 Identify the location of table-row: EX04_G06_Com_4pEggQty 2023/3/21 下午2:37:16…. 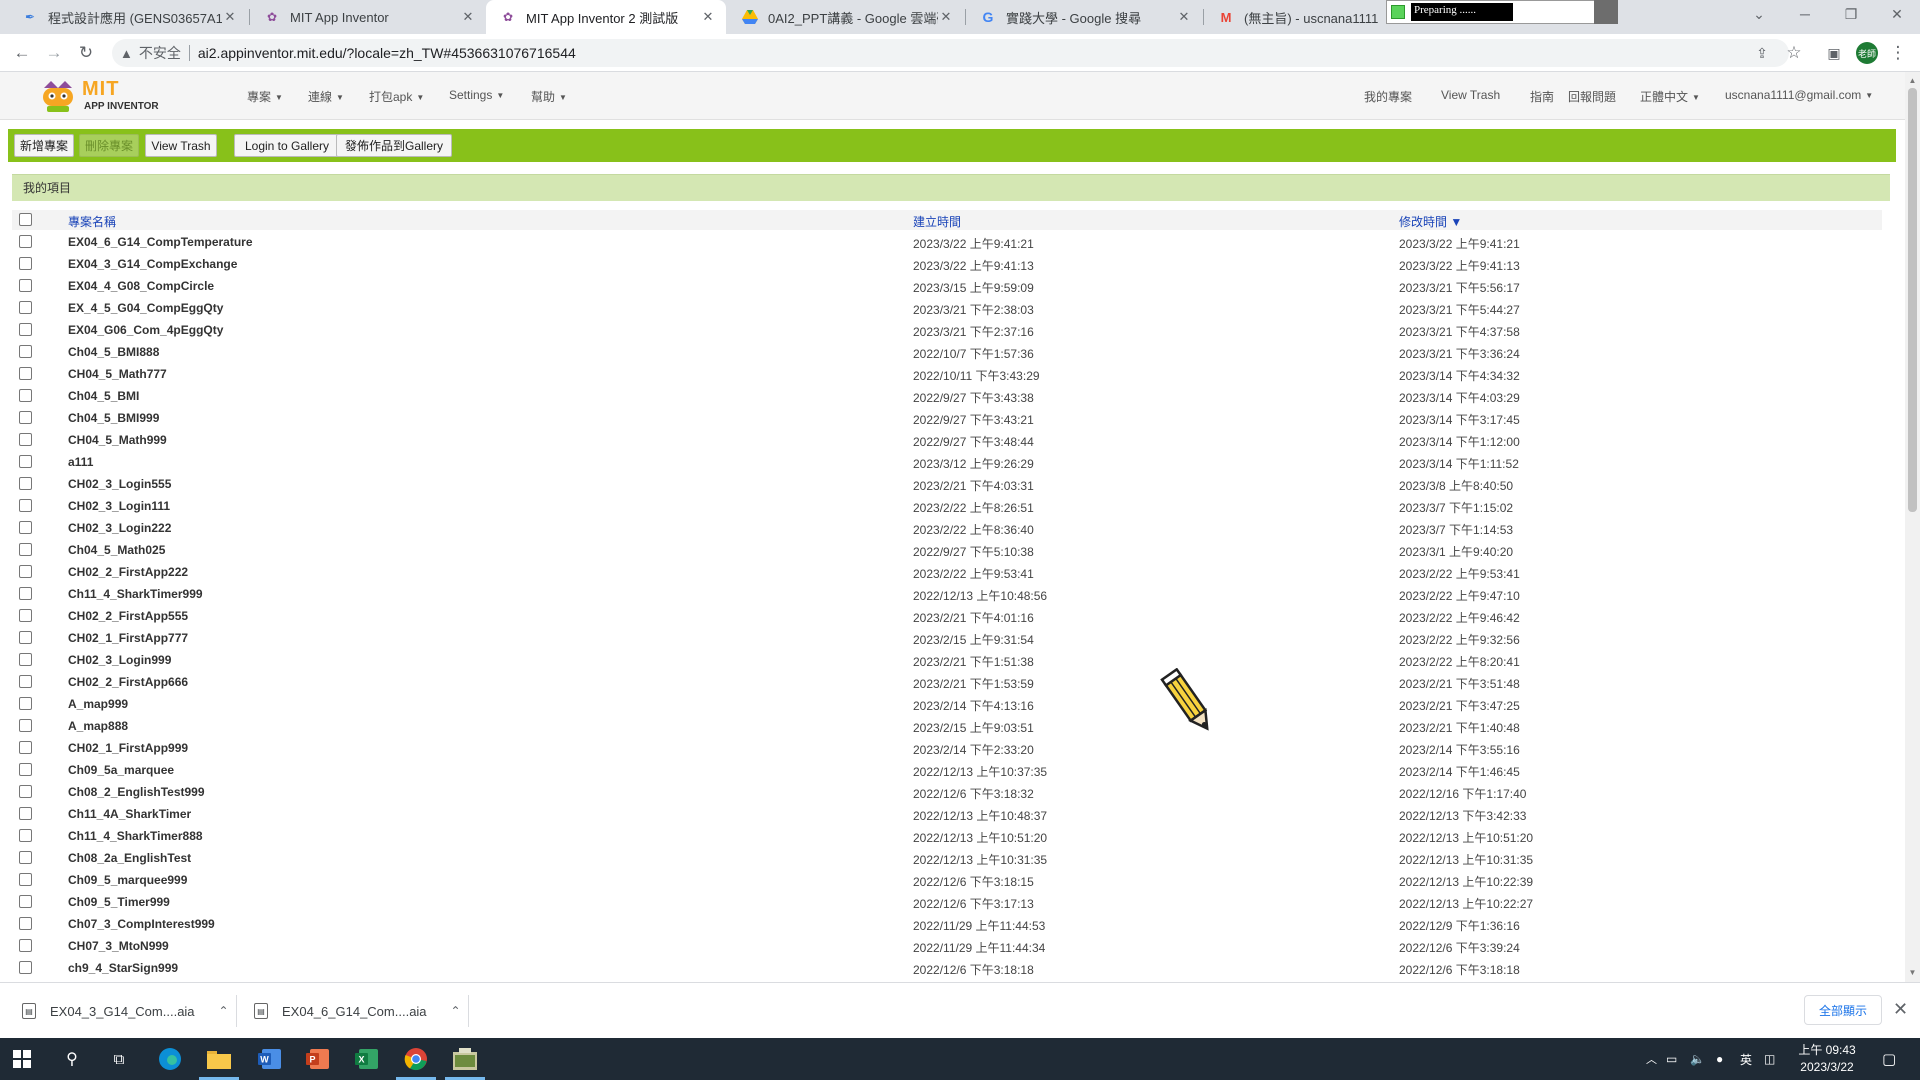
(947, 330).